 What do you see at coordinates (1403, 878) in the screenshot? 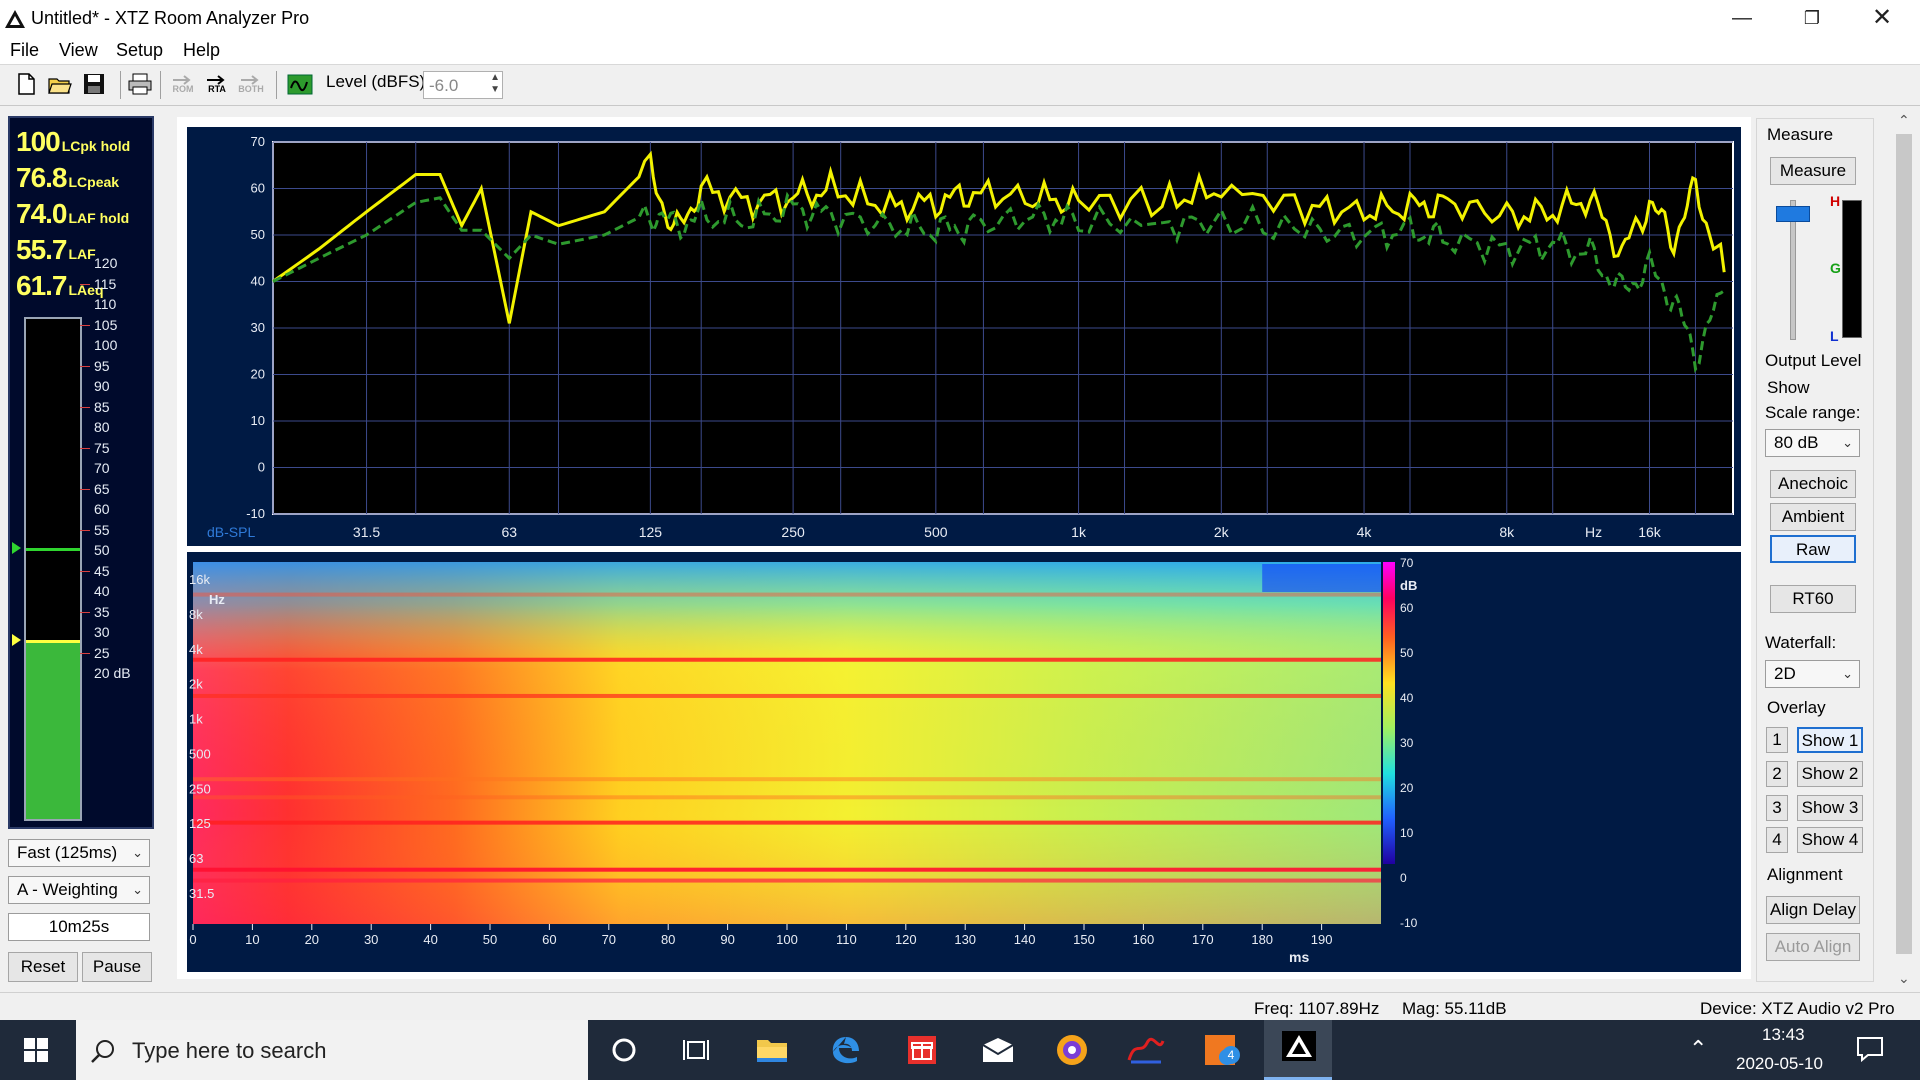
I see `colorbar-tick-label: 0` at bounding box center [1403, 878].